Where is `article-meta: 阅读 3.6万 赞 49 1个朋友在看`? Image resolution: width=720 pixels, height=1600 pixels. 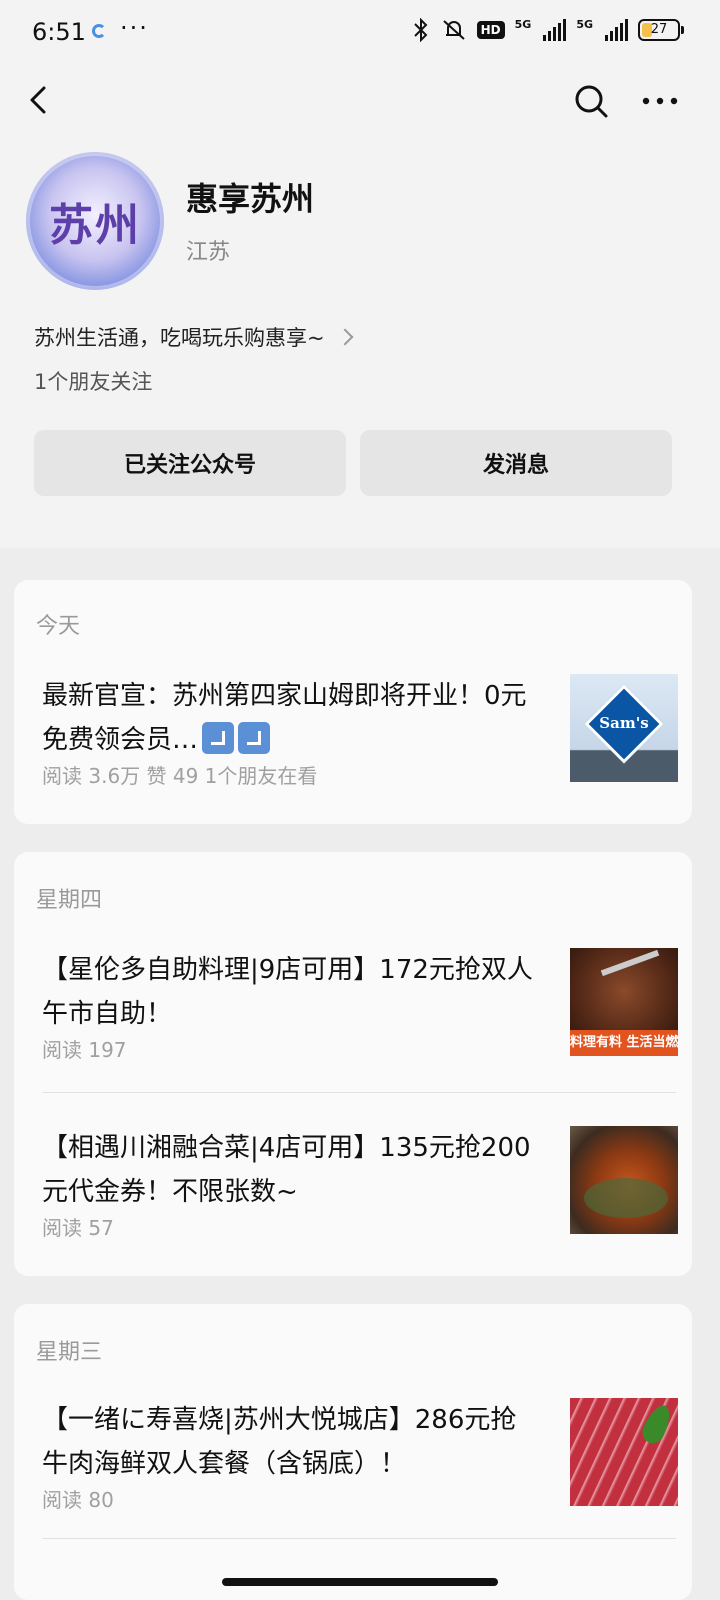
article-meta: 阅读 3.6万 赞 49 1个朋友在看 is located at coordinates (180, 776).